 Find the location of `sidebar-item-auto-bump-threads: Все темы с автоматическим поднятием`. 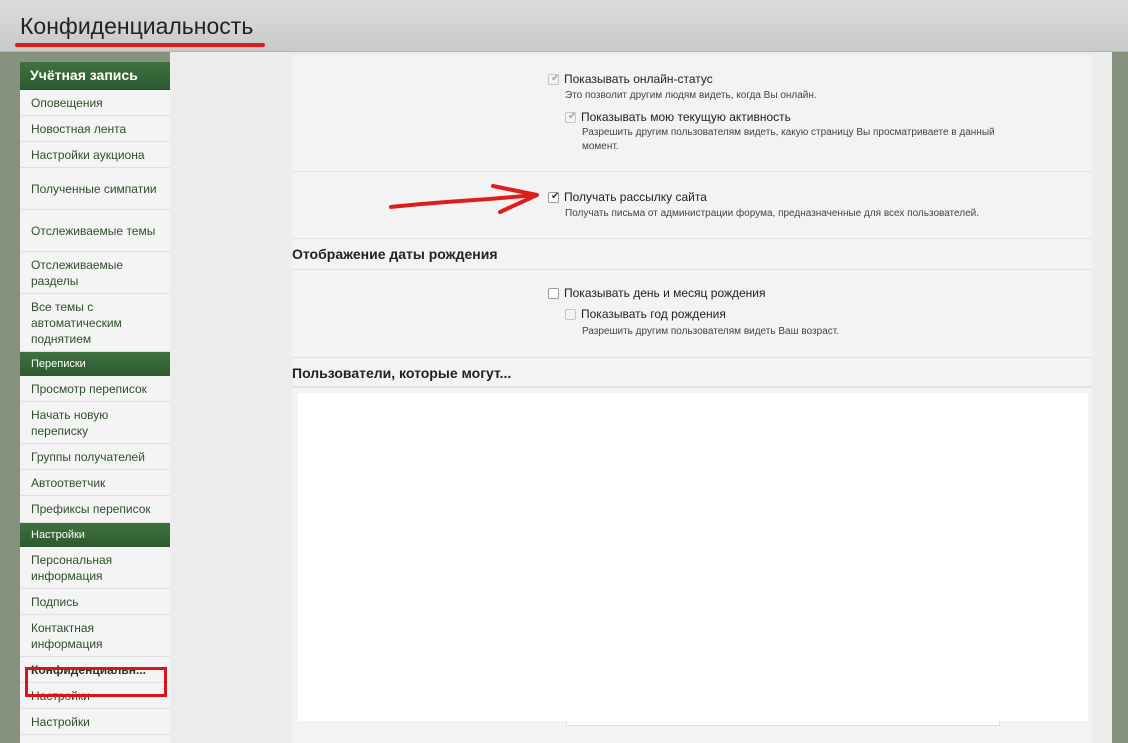

sidebar-item-auto-bump-threads: Все темы с автоматическим поднятием is located at coordinates (95, 323).